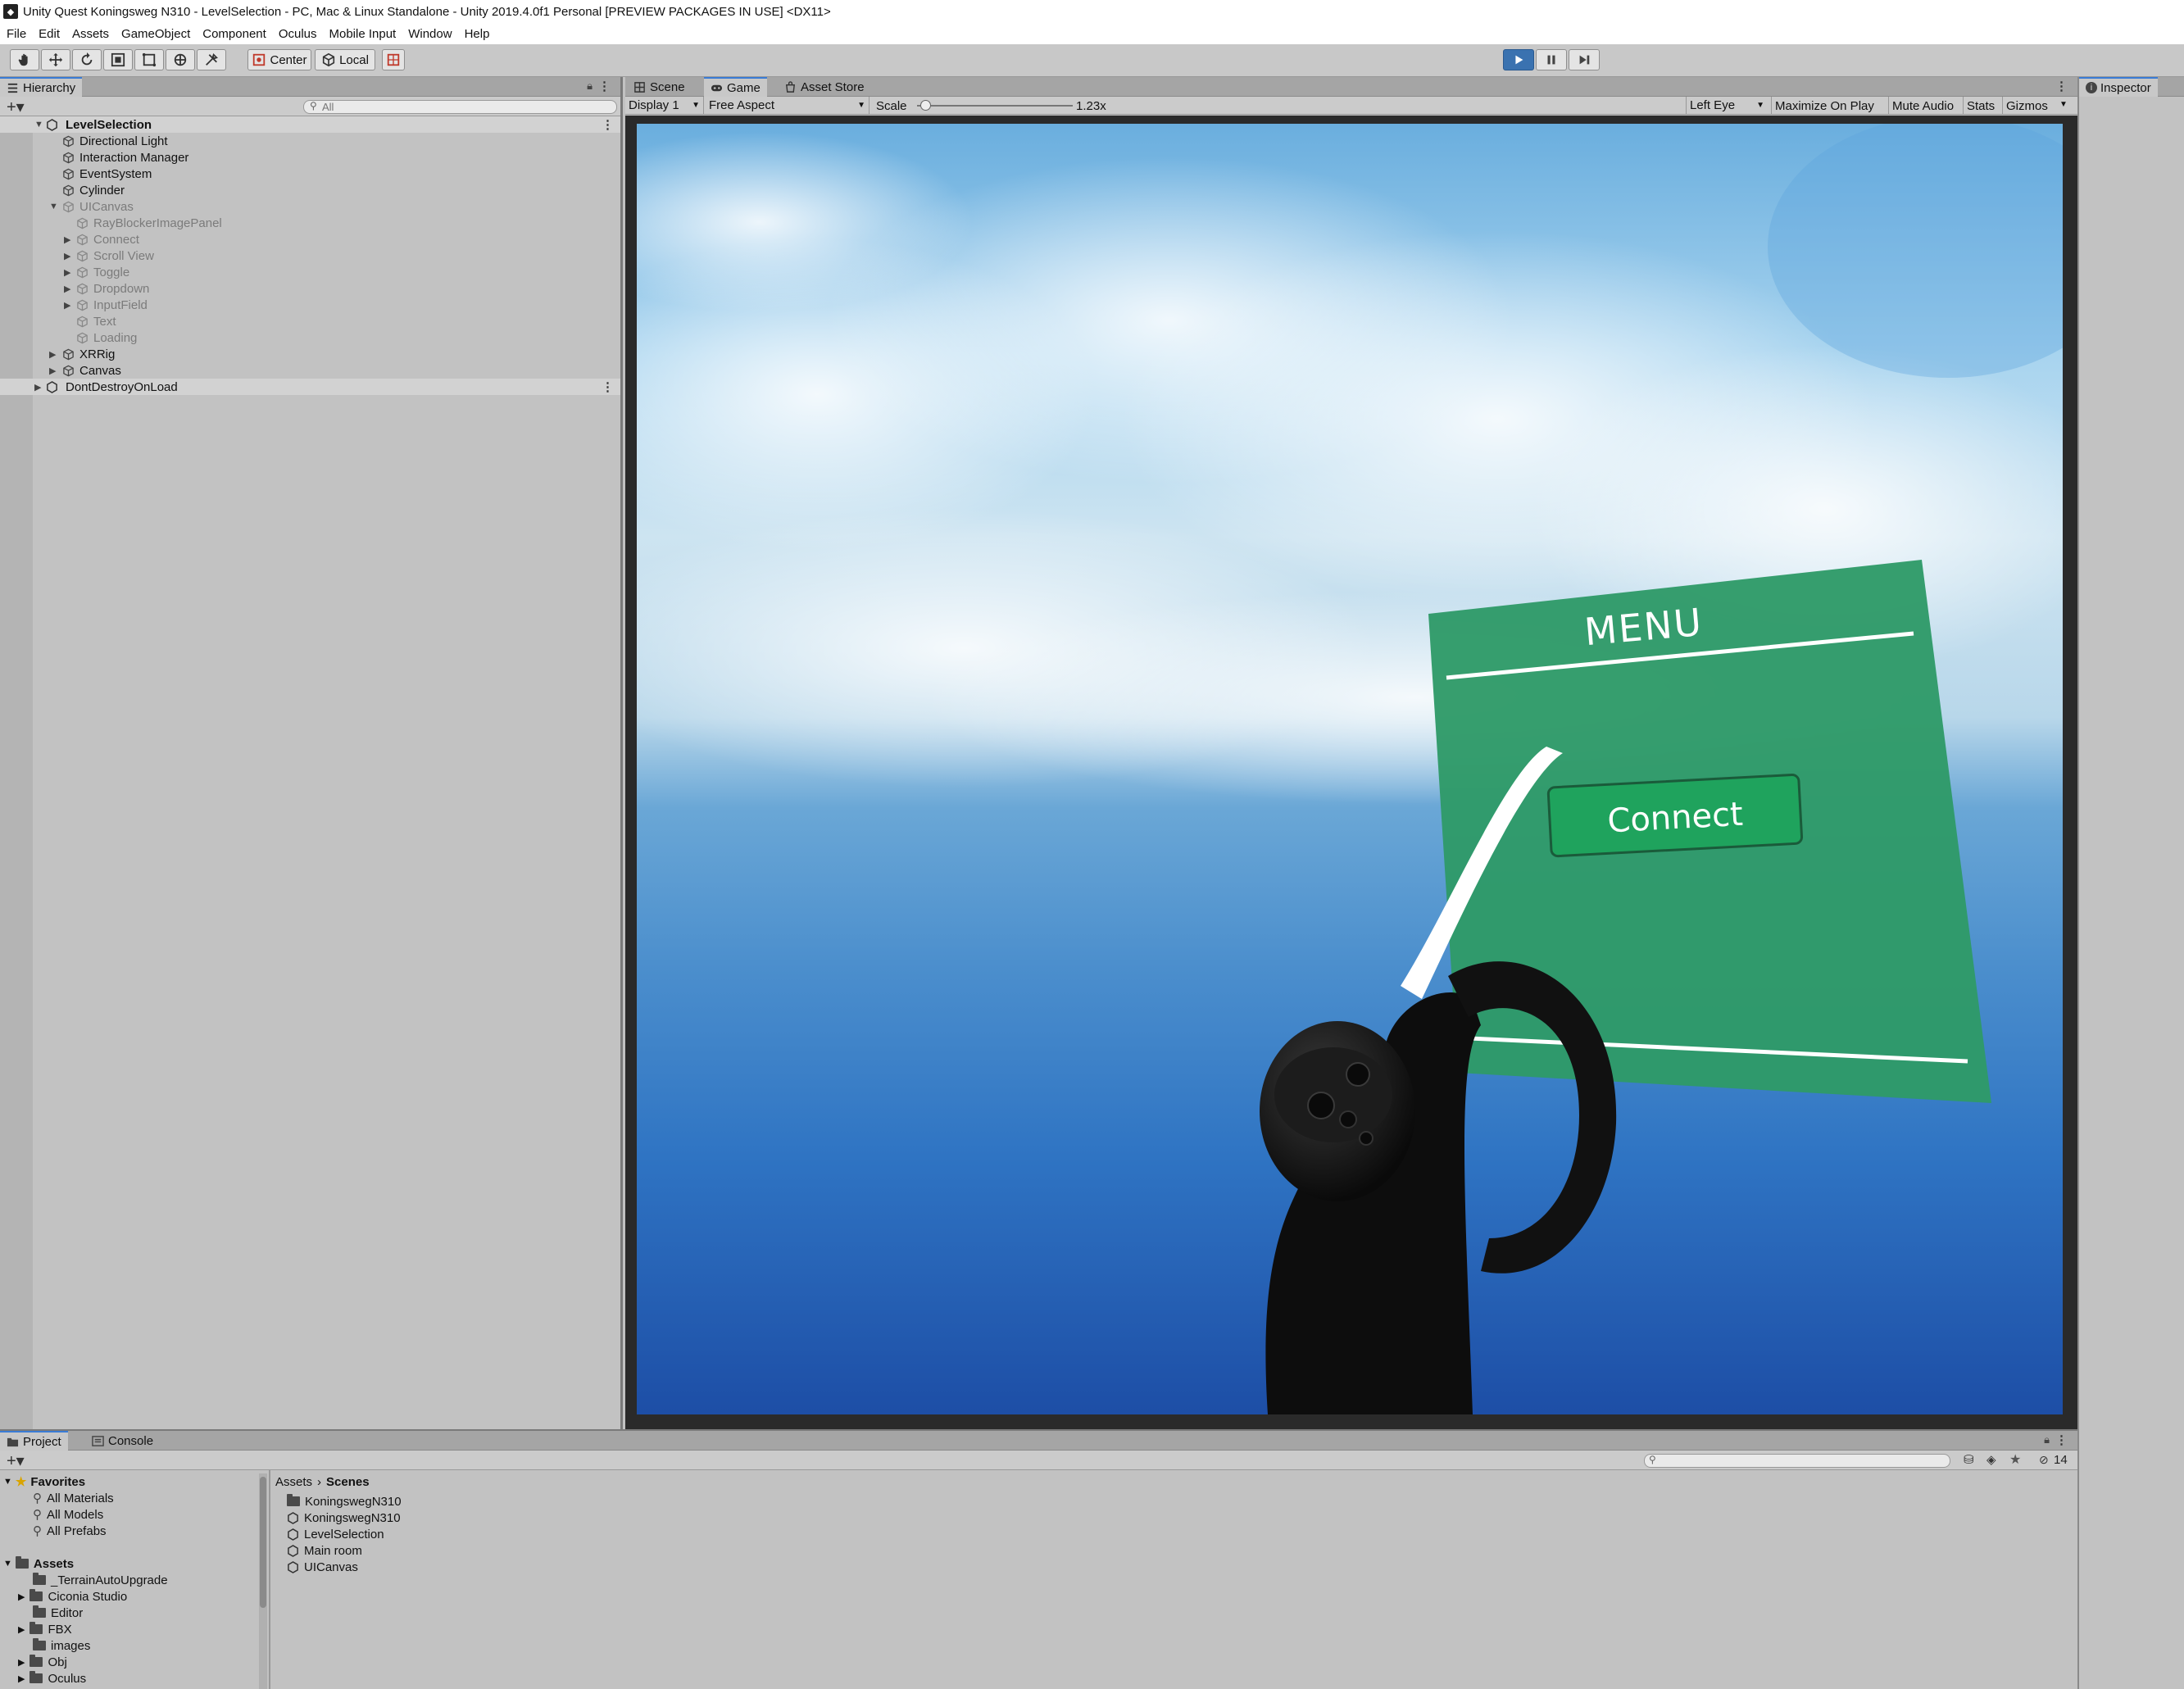  Describe the element at coordinates (70, 1531) in the screenshot. I see `favorite-all-prefabs: ⚲ All Prefabs` at that location.